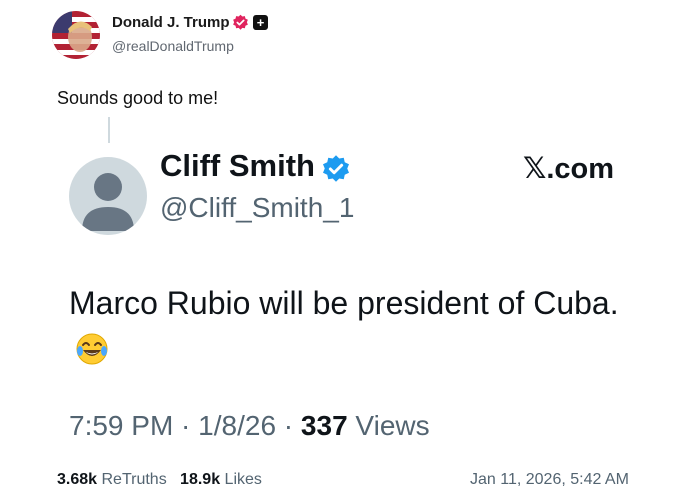  Describe the element at coordinates (336, 169) in the screenshot. I see `verified-check-icon` at that location.